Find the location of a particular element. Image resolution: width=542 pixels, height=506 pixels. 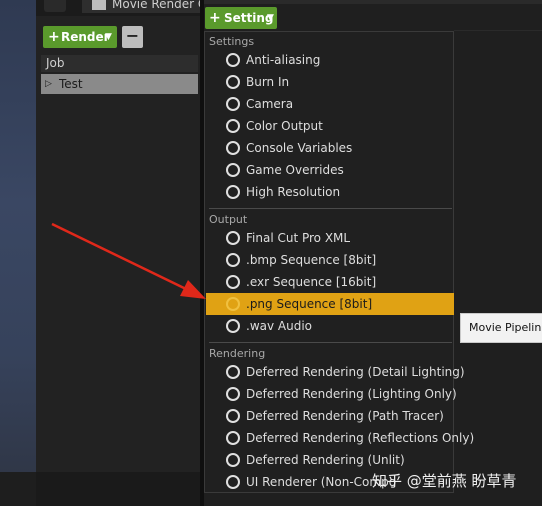

job-name: Test is located at coordinates (71, 84).